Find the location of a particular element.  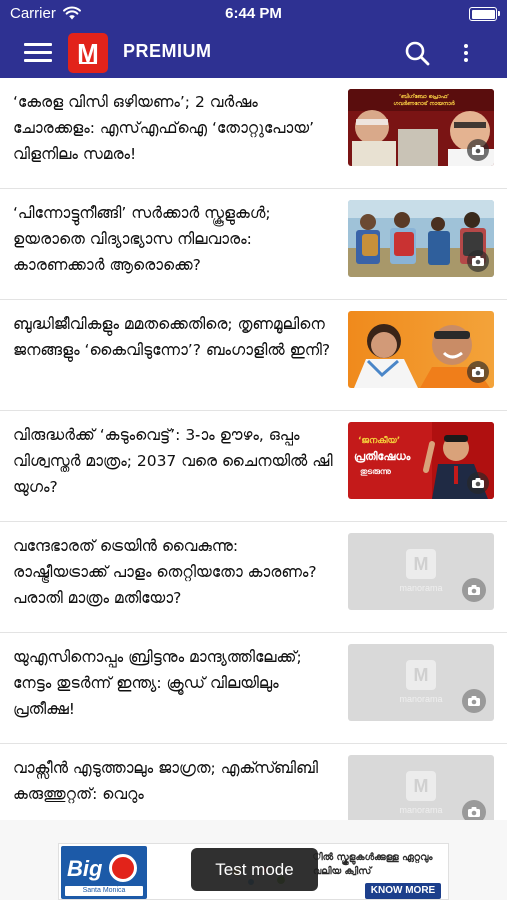

article-thumbnail: ‘ജനകീയ’ പ്രതിഷേധം തുടരുന്നു is located at coordinates (421, 460).